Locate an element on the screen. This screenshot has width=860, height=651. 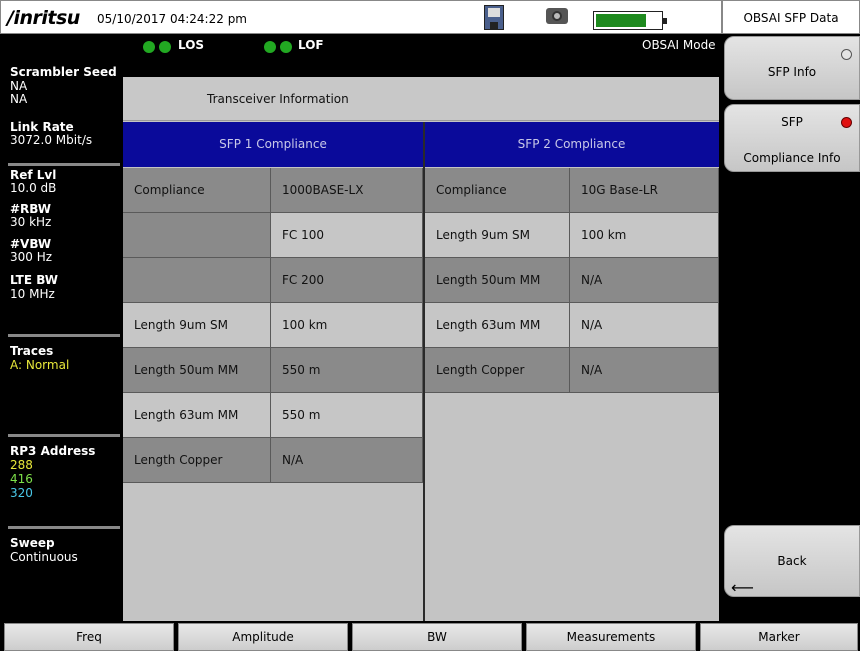
rp3-address-label: RP3 Address is located at coordinates (53, 451).